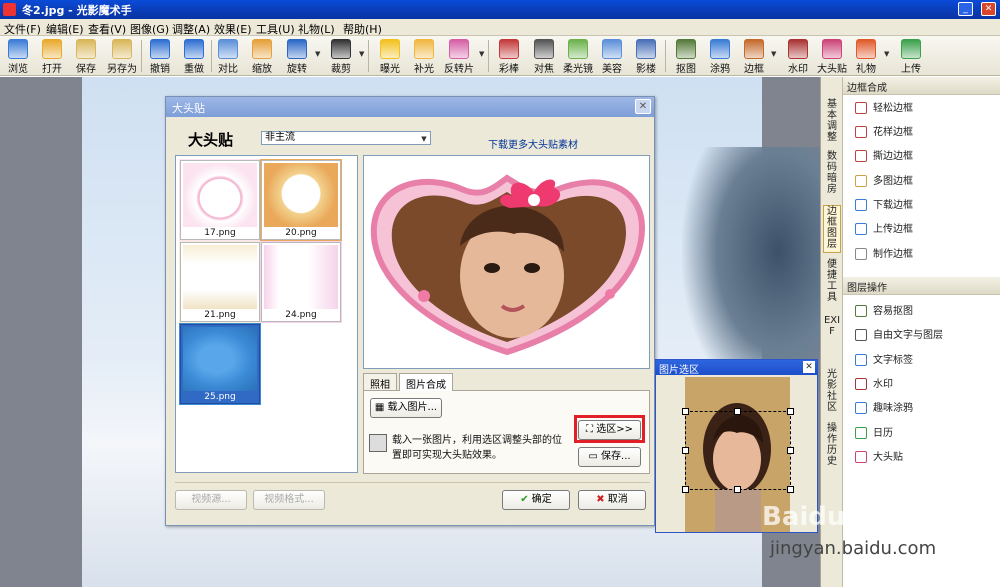 The width and height of the screenshot is (1000, 587). I want to click on tab-history: 操作历史, so click(832, 446).